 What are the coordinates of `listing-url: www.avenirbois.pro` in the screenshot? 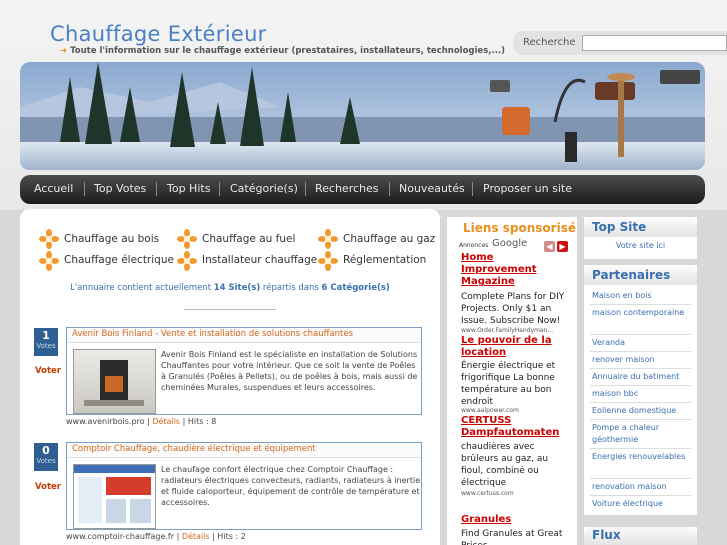 It's located at (105, 421).